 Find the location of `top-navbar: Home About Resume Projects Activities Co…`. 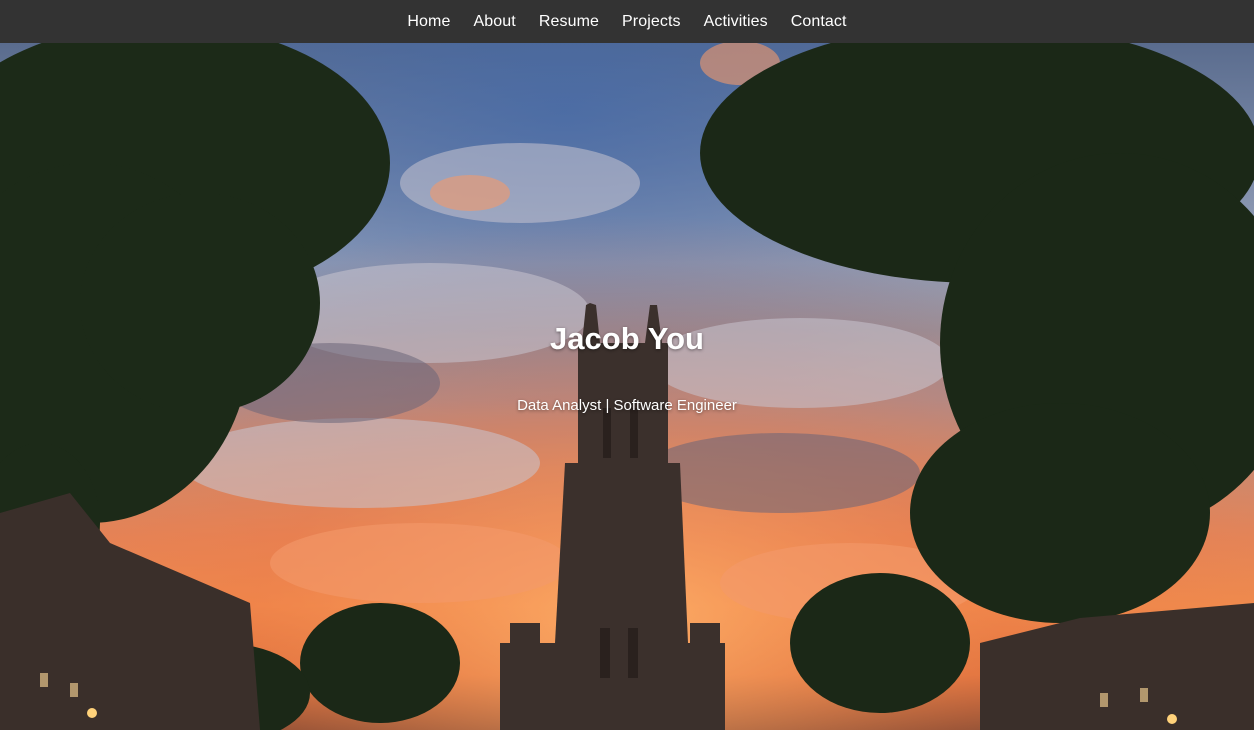

top-navbar: Home About Resume Projects Activities Co… is located at coordinates (627, 21).